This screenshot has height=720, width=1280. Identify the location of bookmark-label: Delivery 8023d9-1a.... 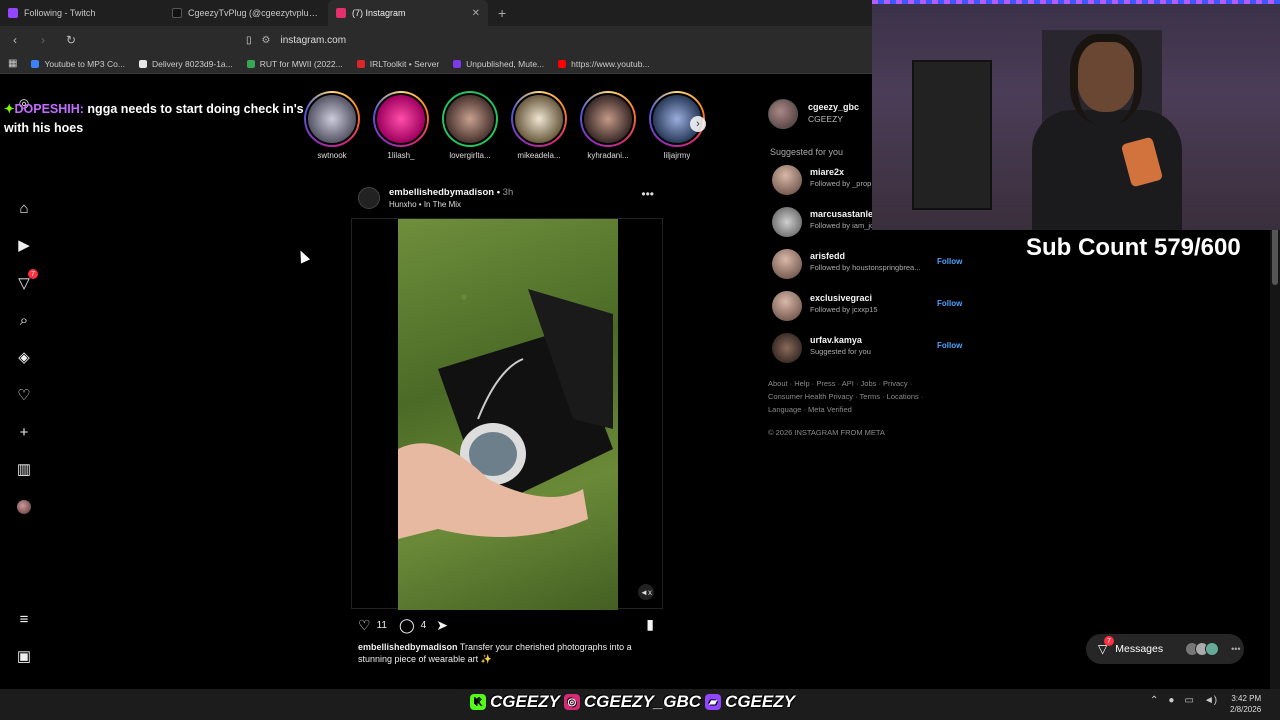
(192, 63).